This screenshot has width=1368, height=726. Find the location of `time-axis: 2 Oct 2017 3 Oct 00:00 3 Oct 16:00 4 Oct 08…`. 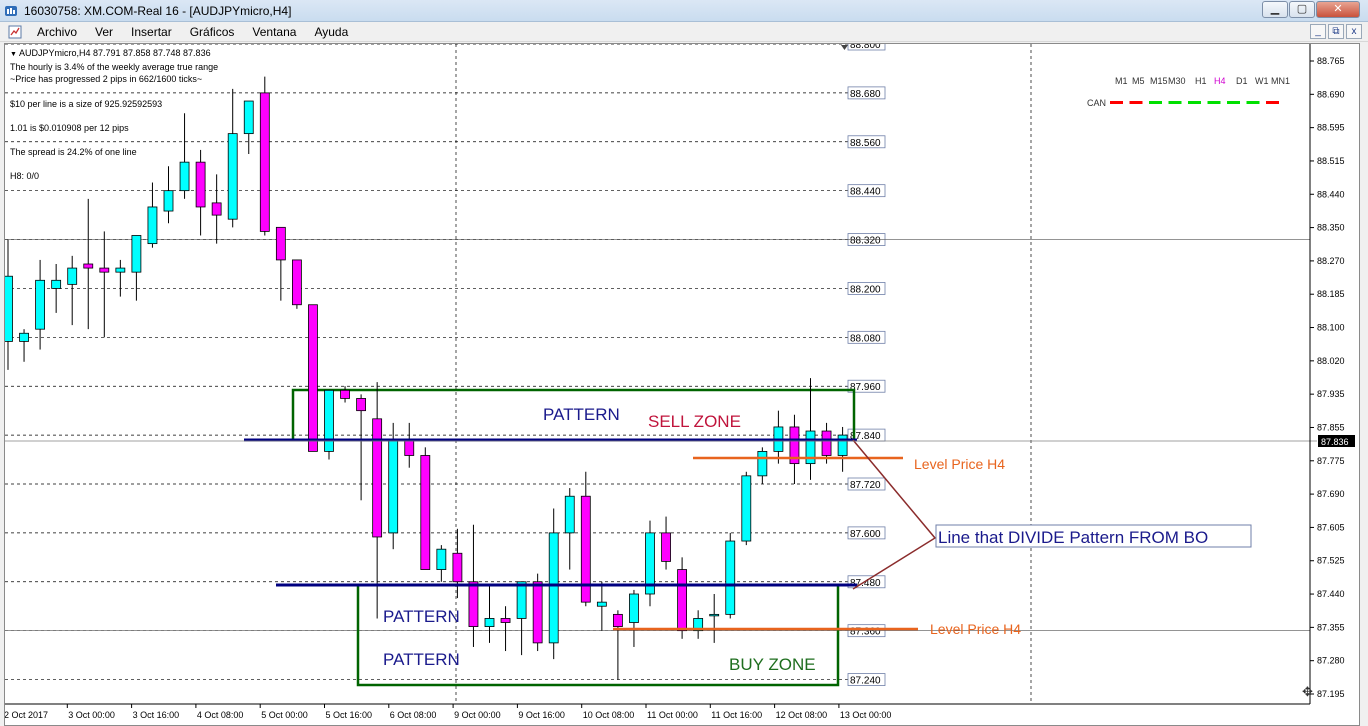

time-axis: 2 Oct 2017 3 Oct 00:00 3 Oct 16:00 4 Oct 08… is located at coordinates (448, 712).